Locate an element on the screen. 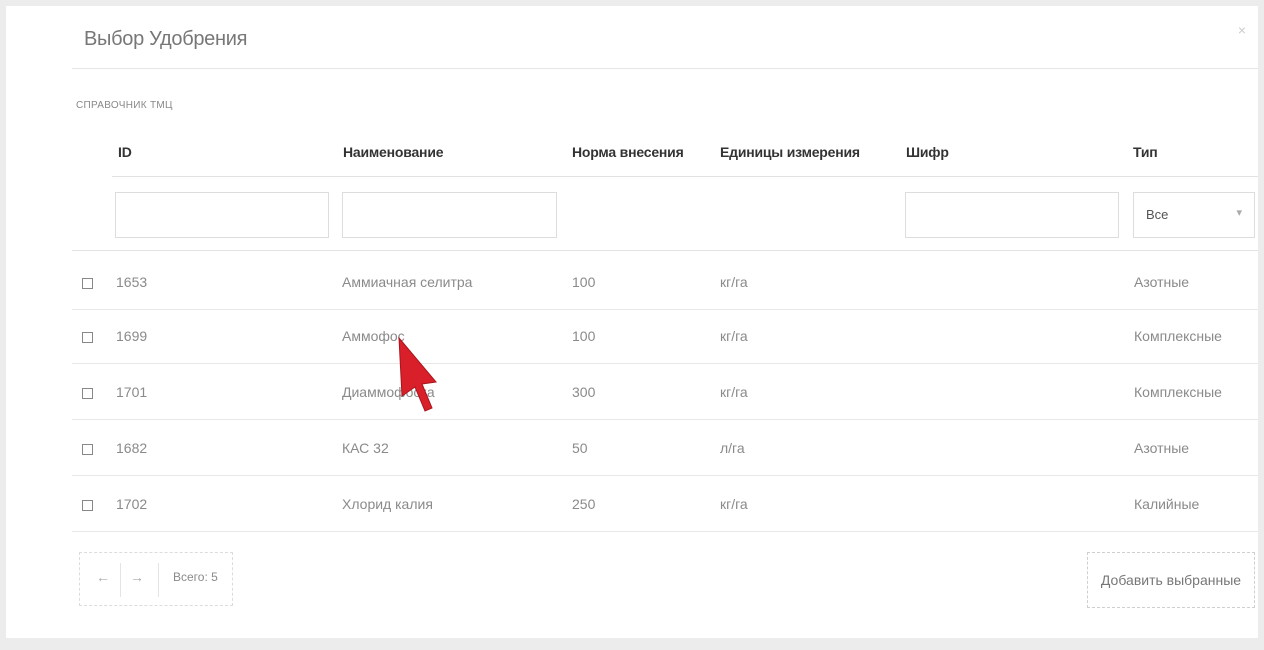 This screenshot has height=650, width=1264. cell-id: 1653 is located at coordinates (132, 282).